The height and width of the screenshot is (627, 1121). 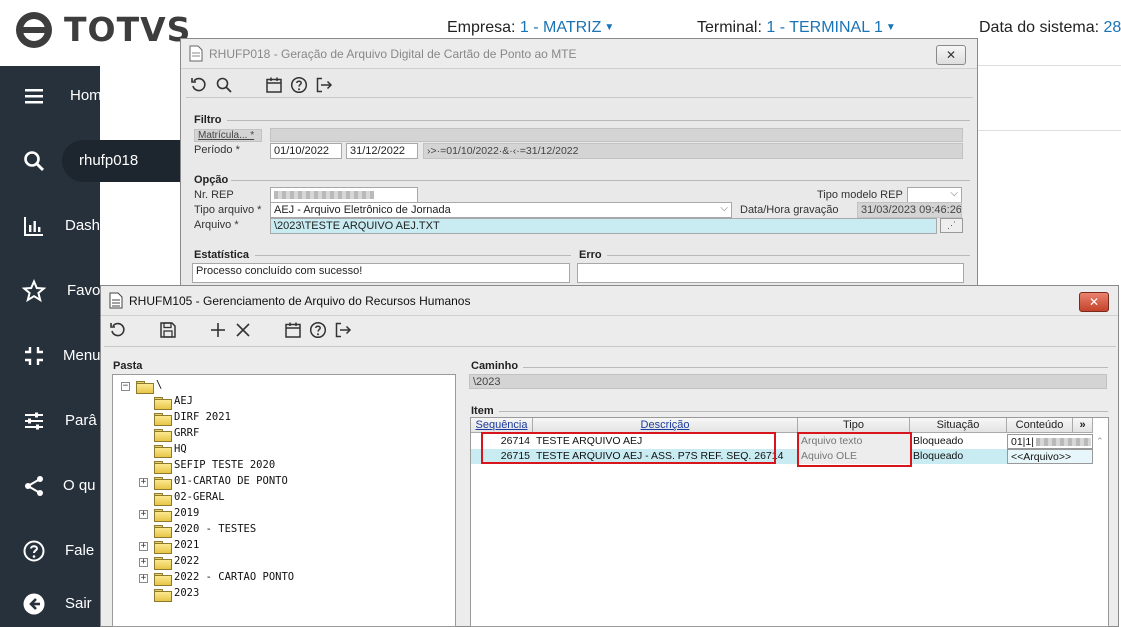 What do you see at coordinates (128, 29) in the screenshot?
I see `brand-name: TOTVS` at bounding box center [128, 29].